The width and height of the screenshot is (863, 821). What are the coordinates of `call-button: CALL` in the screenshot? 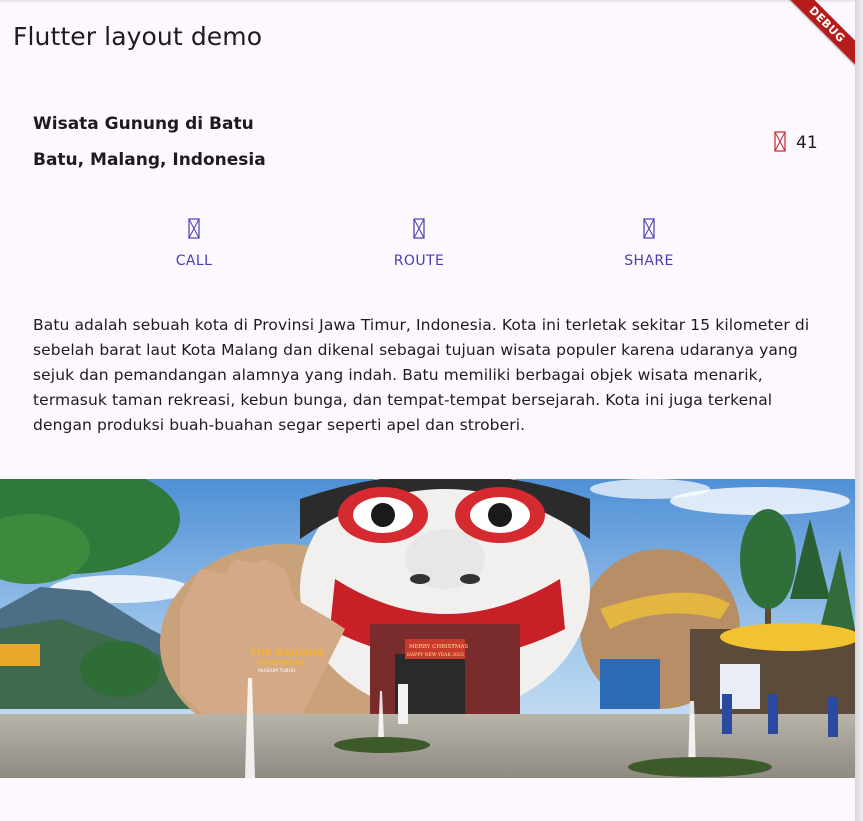 It's located at (194, 245).